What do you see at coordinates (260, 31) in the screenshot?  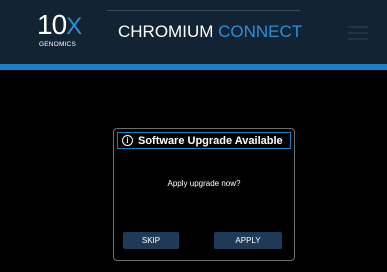 I see `app-title-accent: CONNECT` at bounding box center [260, 31].